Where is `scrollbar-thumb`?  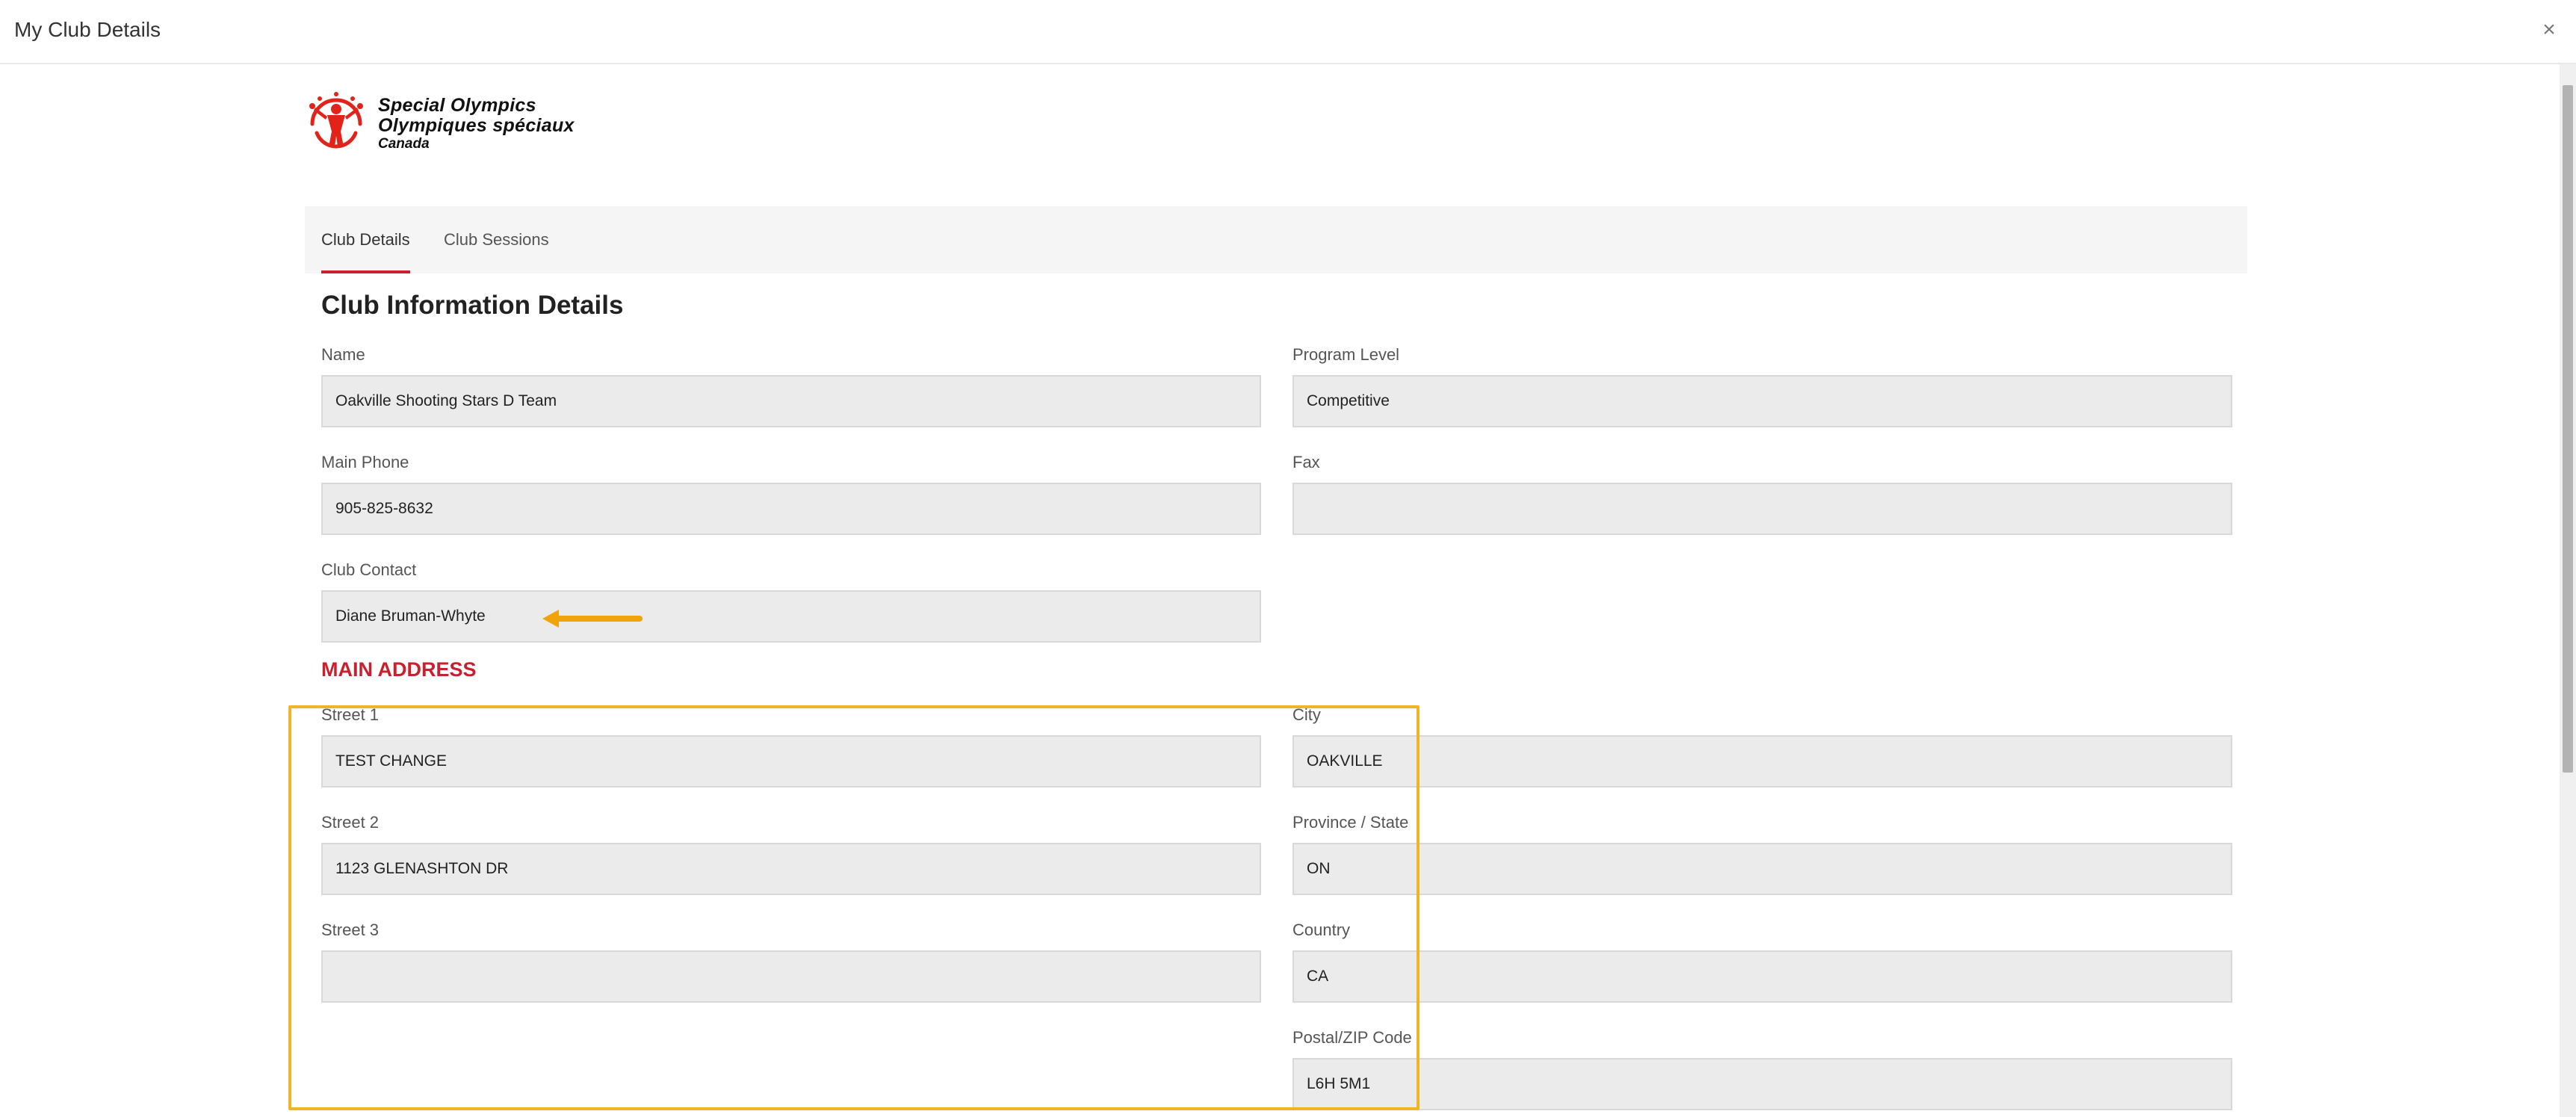
scrollbar-thumb is located at coordinates (2568, 429).